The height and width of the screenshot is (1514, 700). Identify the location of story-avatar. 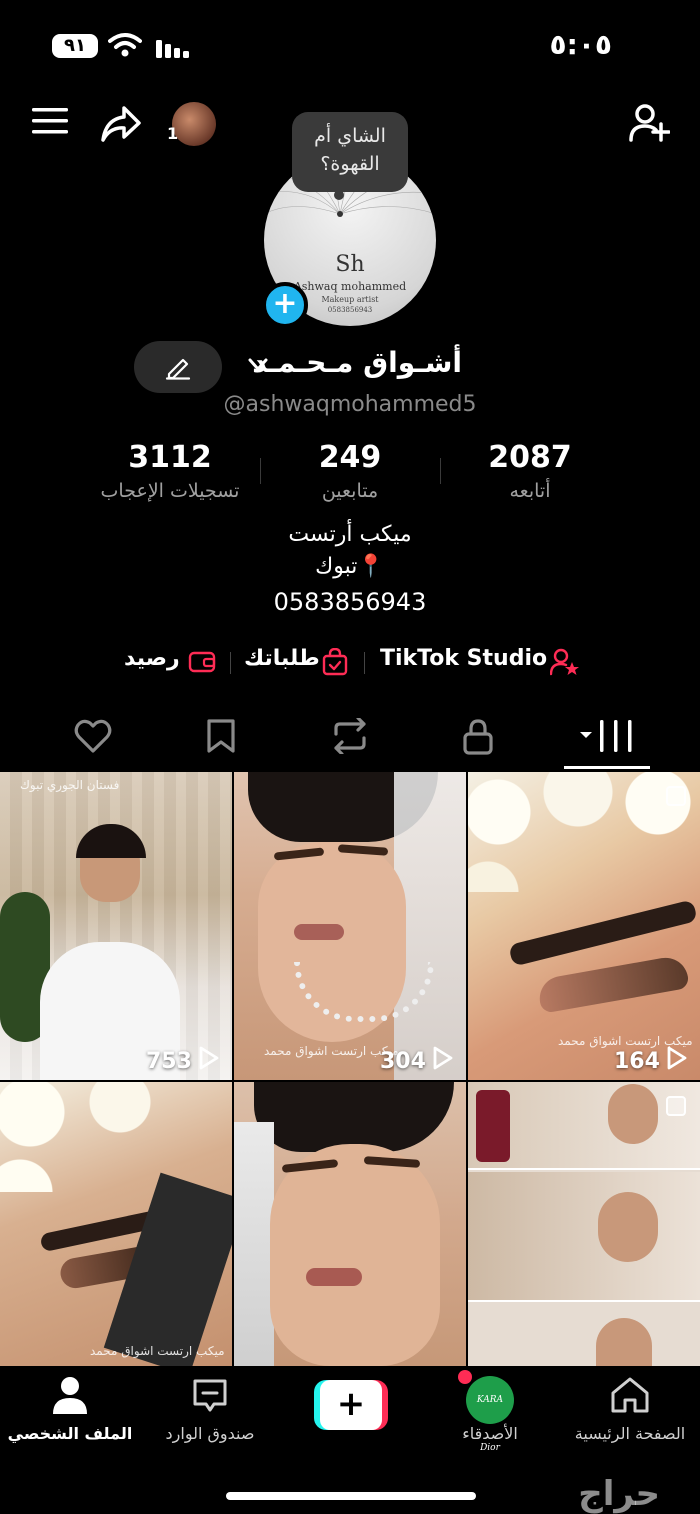
(194, 124).